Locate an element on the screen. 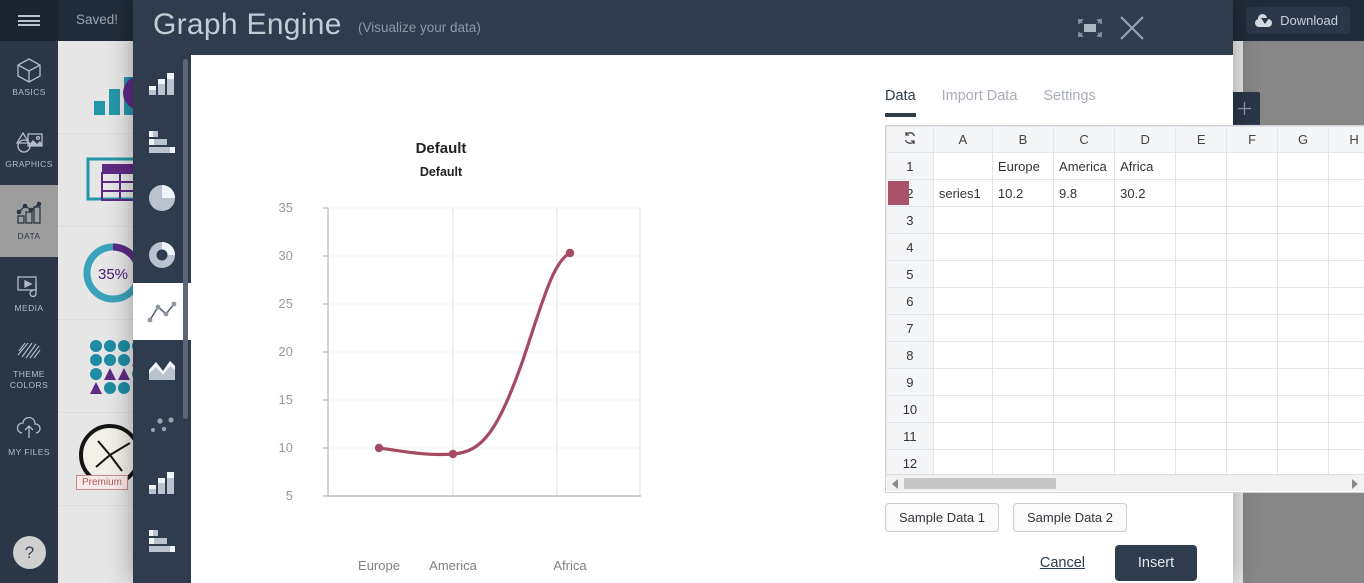 The height and width of the screenshot is (583, 1364). sidebar-item-theme-colors: THEME COLORS is located at coordinates (29, 365).